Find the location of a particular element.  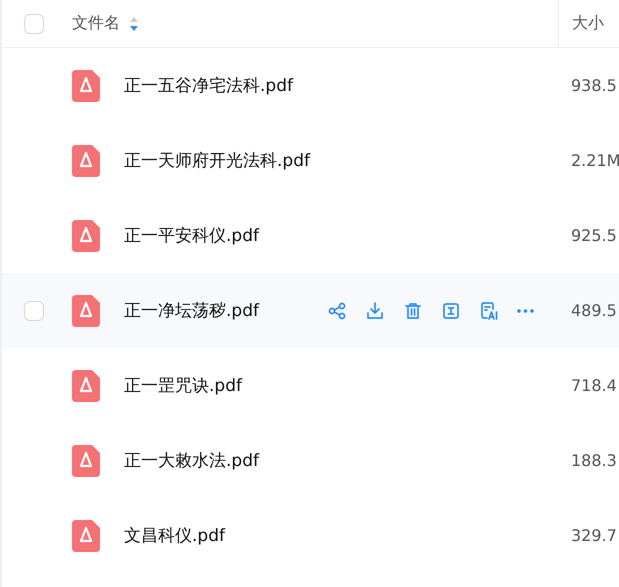

file-name: 正一净坛荡秽.pdf is located at coordinates (191, 310).